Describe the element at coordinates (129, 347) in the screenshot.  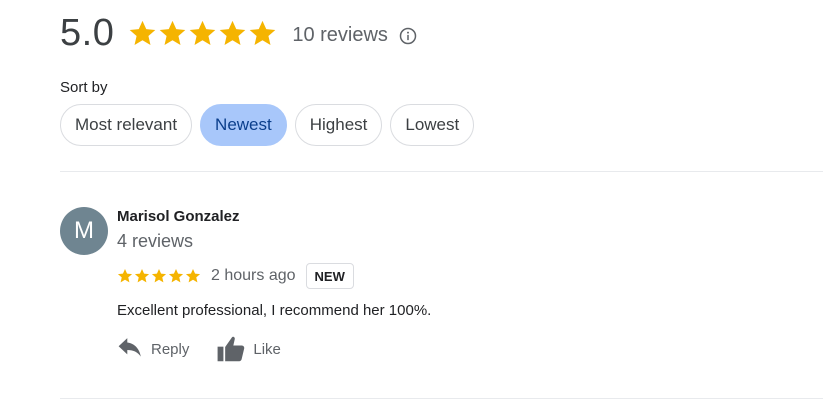
I see `reply-icon` at that location.